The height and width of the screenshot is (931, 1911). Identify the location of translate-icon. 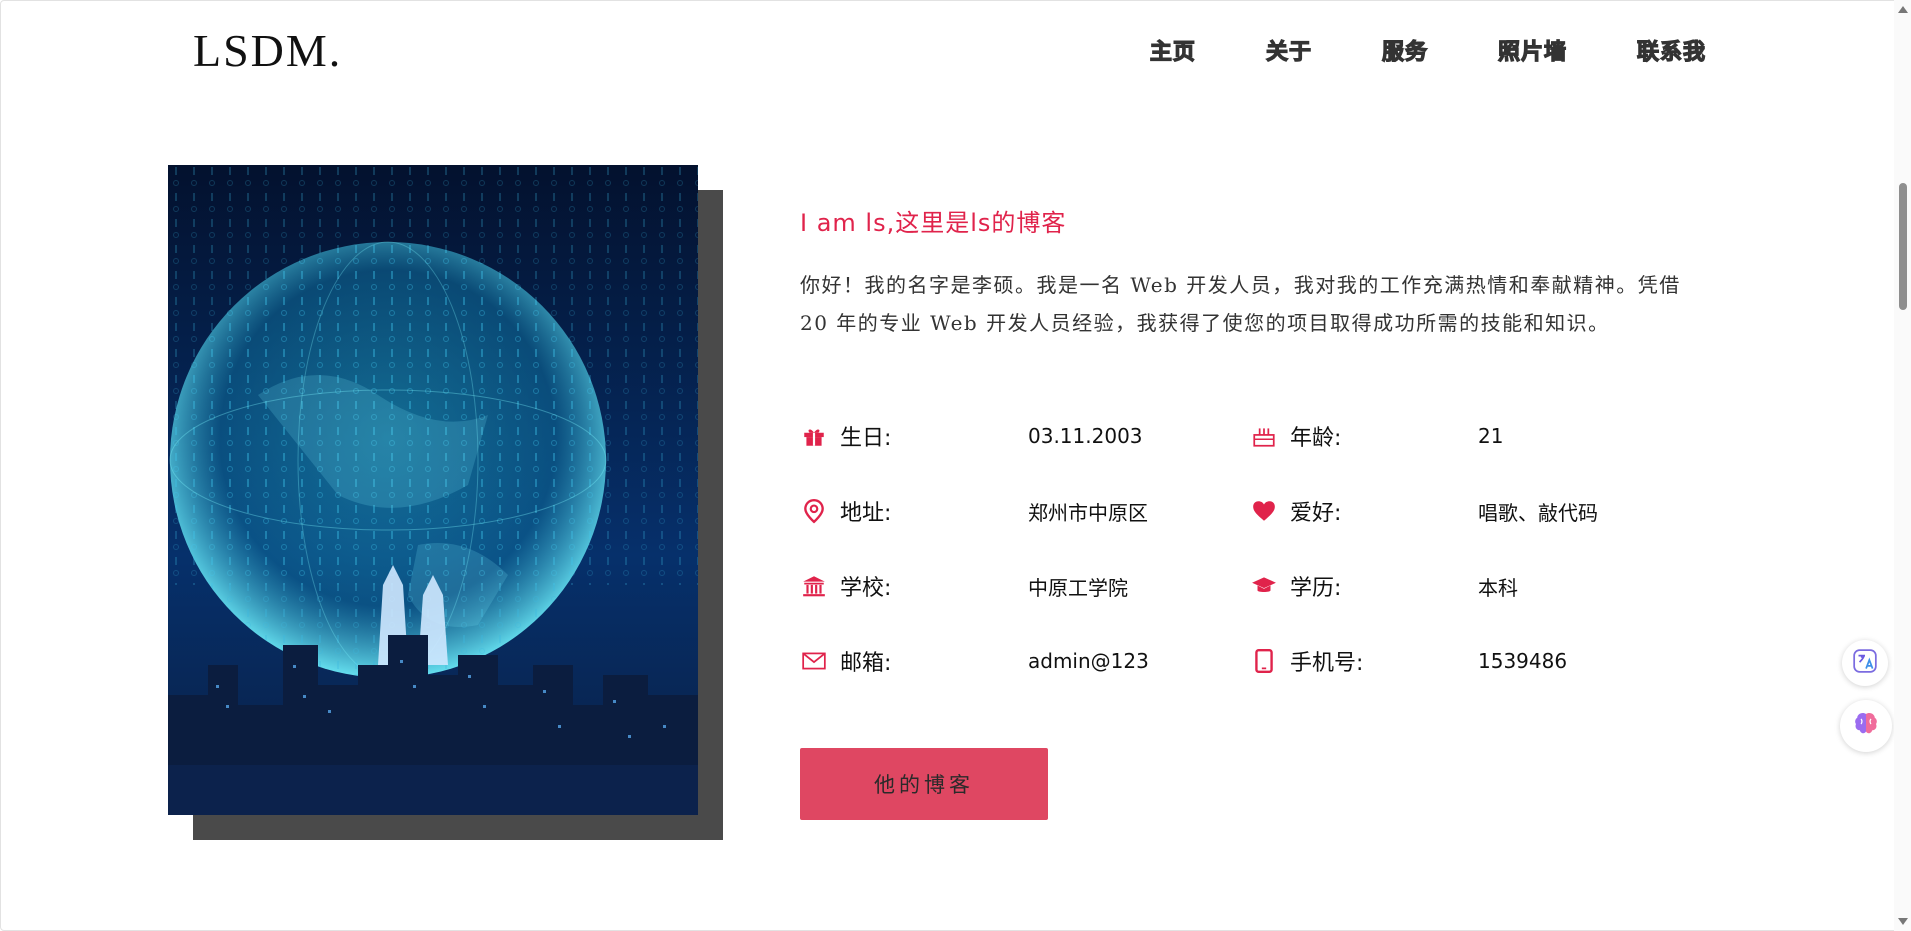
(1865, 663).